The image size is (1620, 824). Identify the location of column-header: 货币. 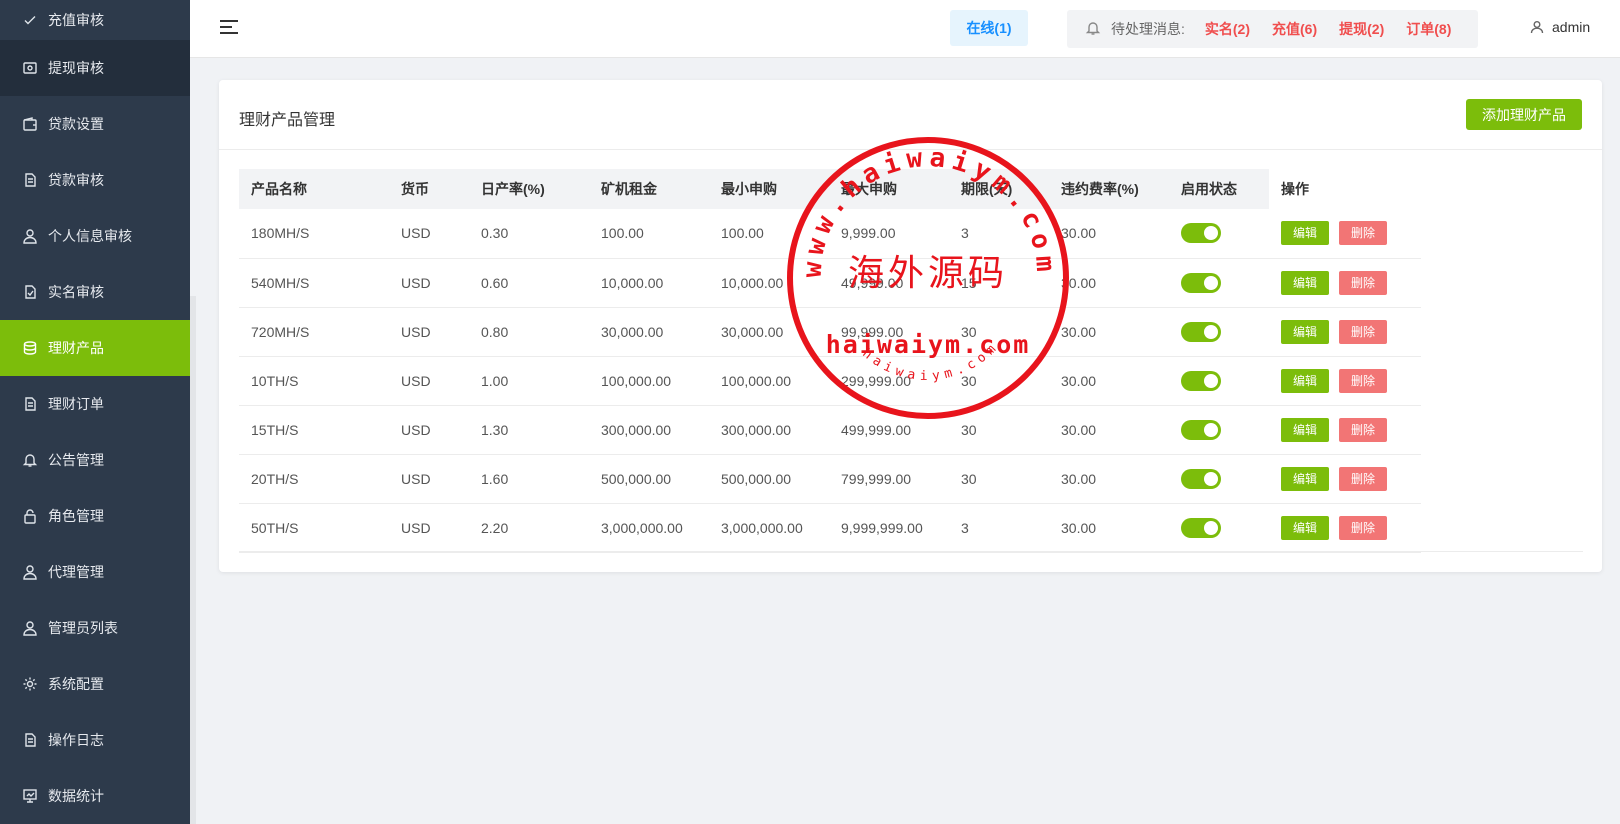
(415, 189).